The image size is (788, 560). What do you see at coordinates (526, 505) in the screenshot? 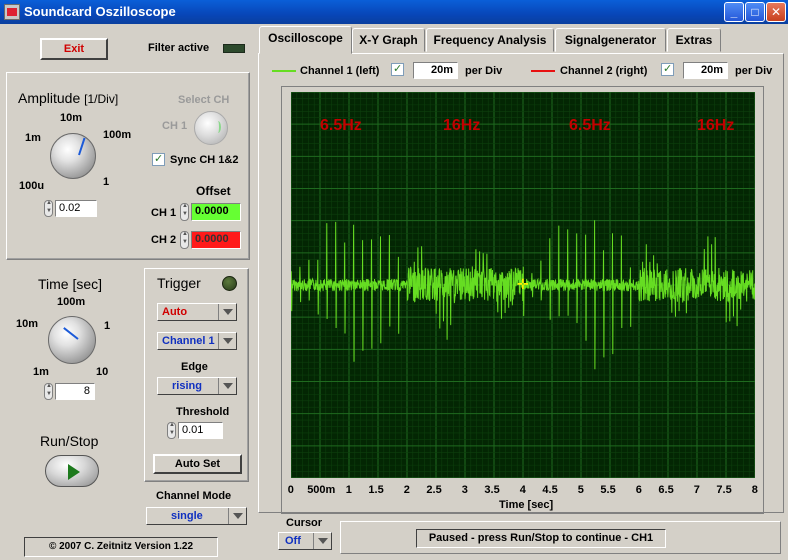
I see `x-axis-label: Time [sec]` at bounding box center [526, 505].